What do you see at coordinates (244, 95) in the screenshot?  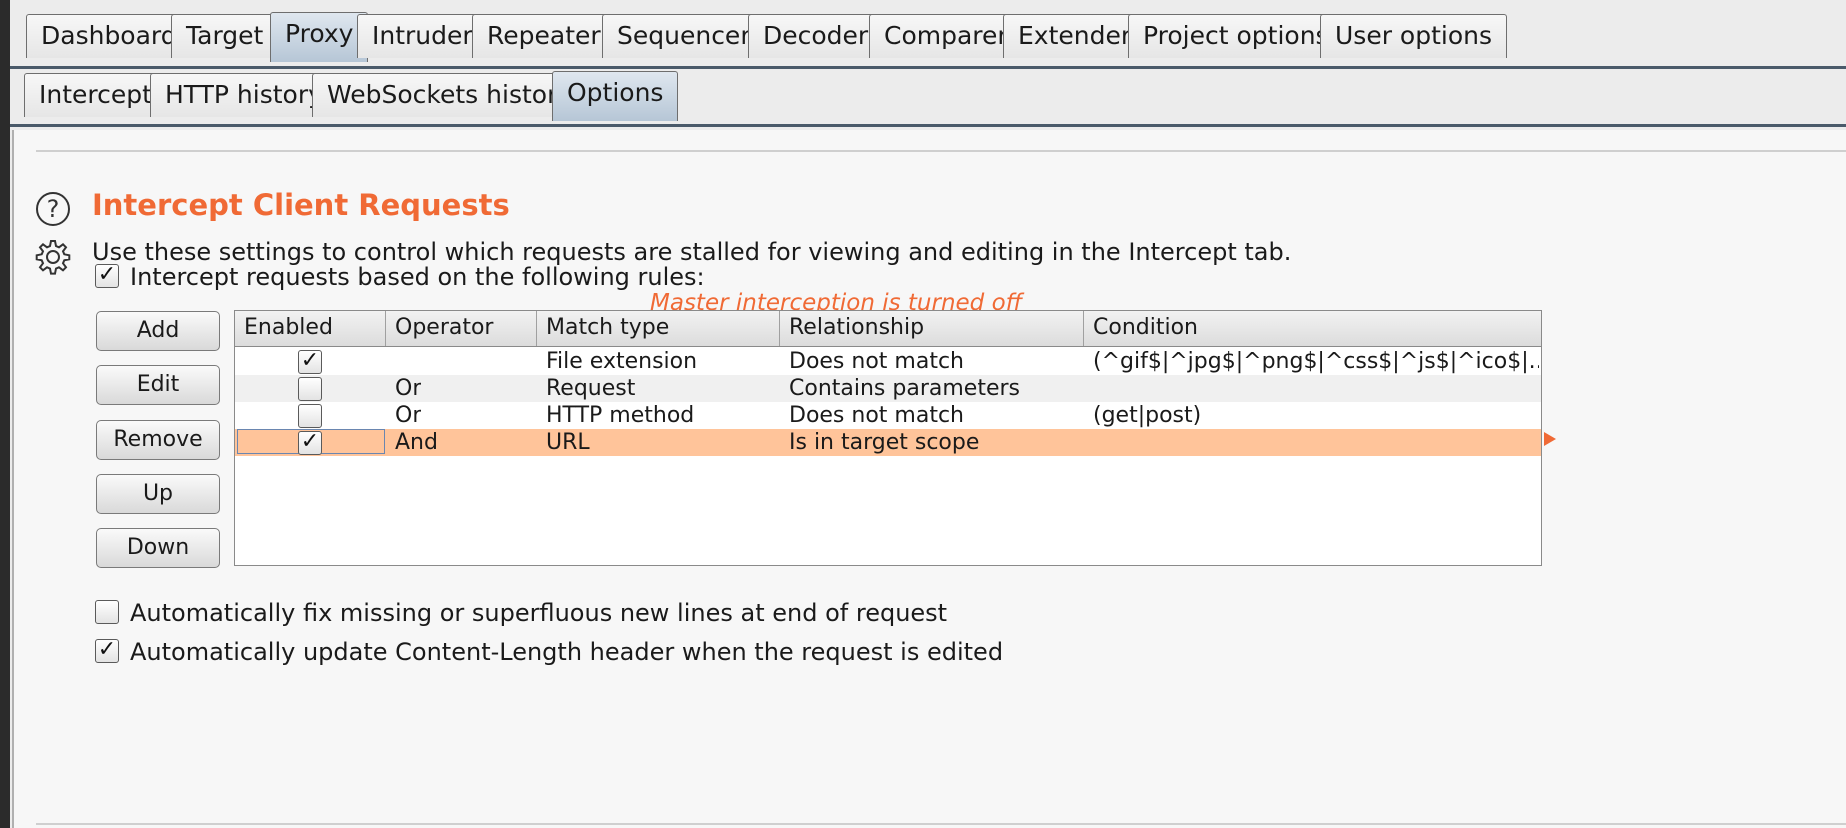 I see `tab-http-history: HTTP history` at bounding box center [244, 95].